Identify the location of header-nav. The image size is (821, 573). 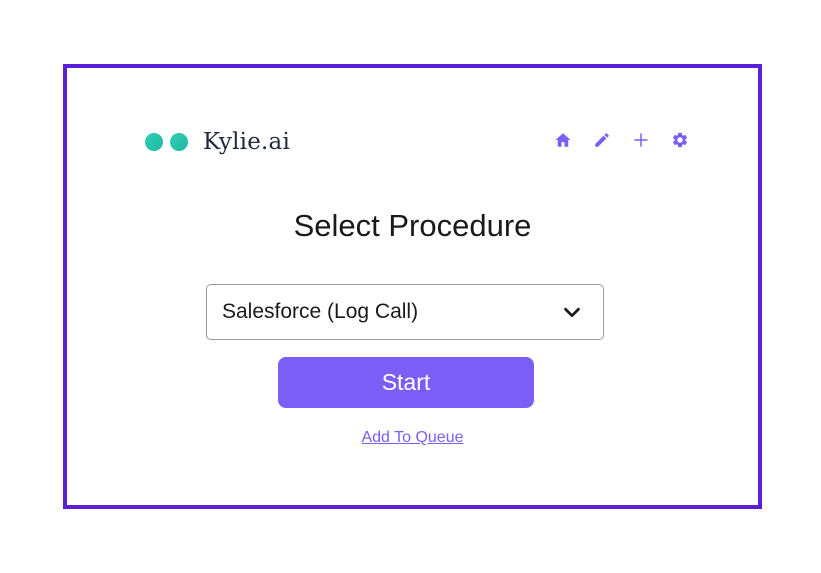
(612, 140).